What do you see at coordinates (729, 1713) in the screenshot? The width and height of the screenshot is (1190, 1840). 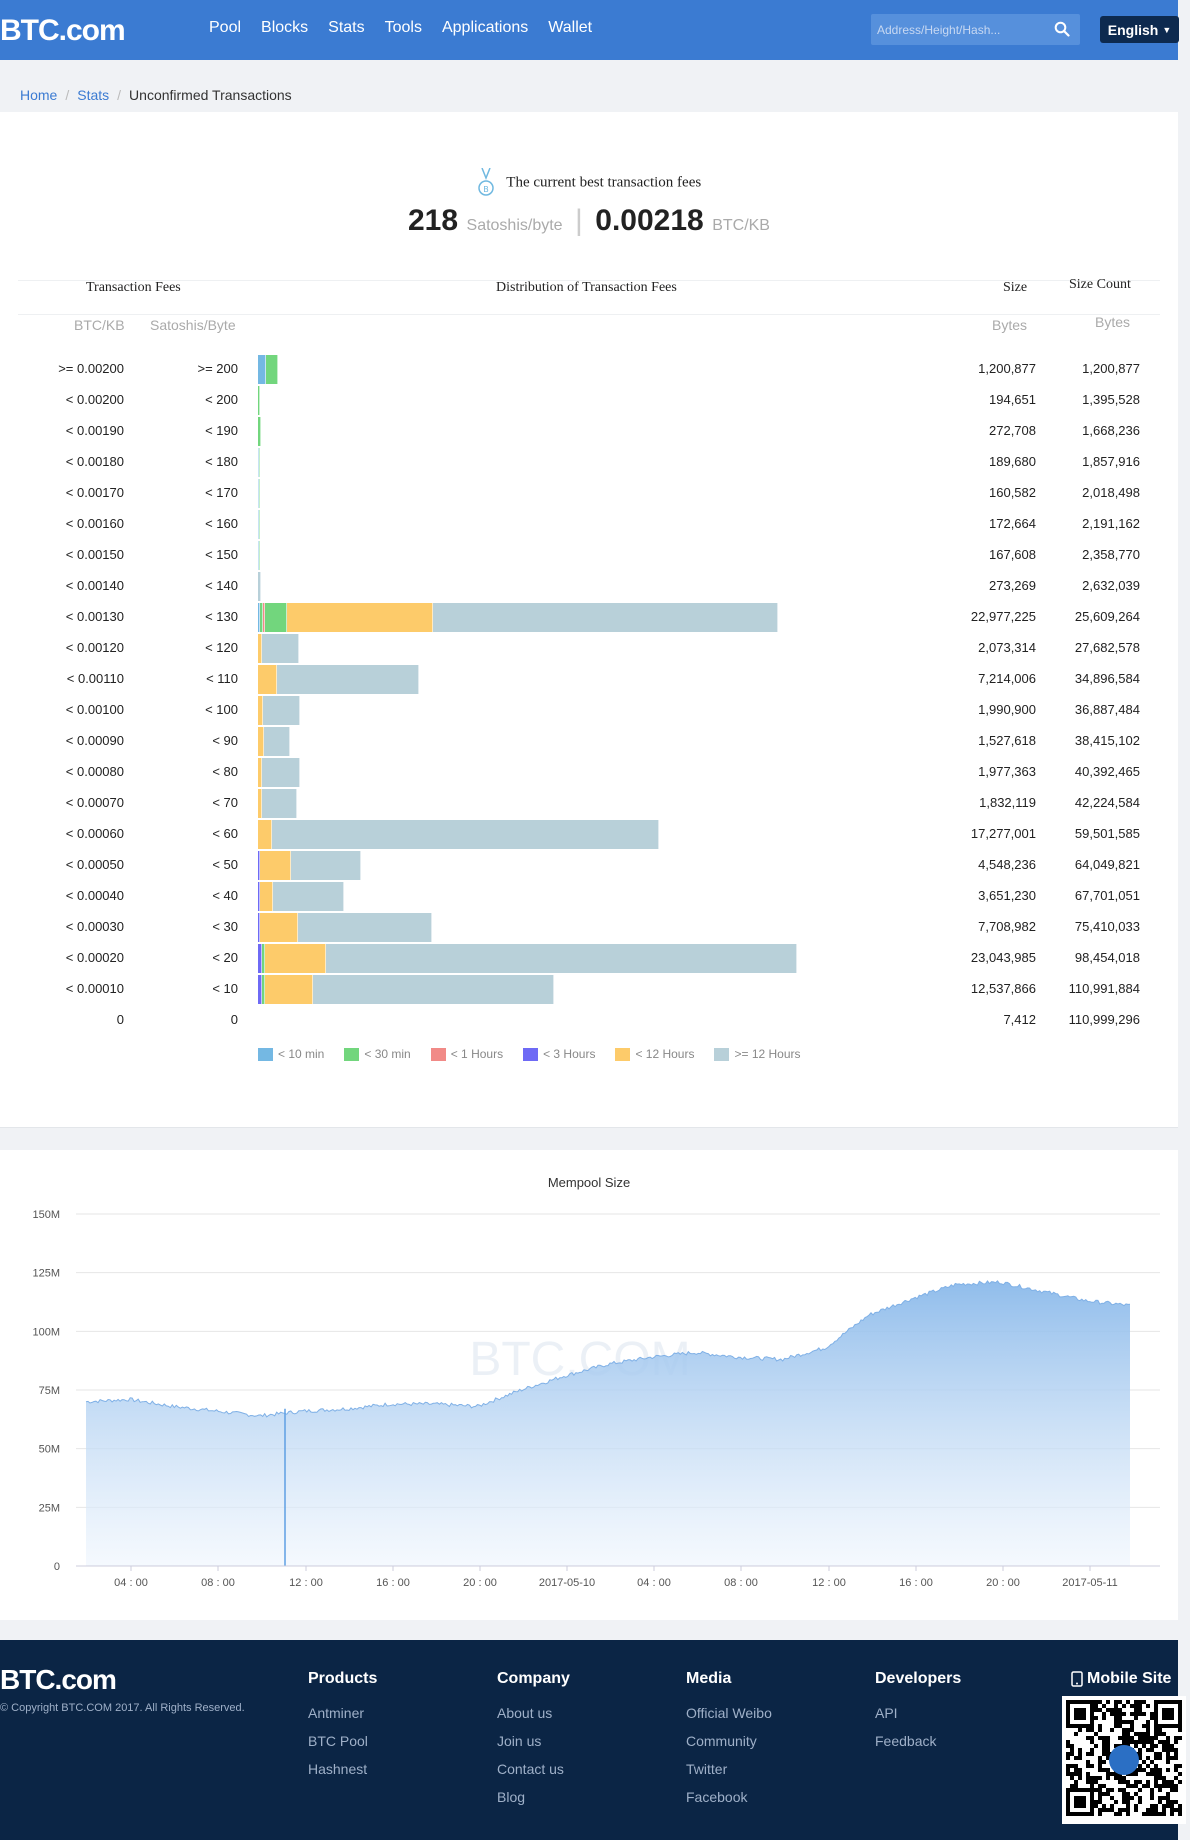 I see `footer-link-weibo: Official Weibo` at bounding box center [729, 1713].